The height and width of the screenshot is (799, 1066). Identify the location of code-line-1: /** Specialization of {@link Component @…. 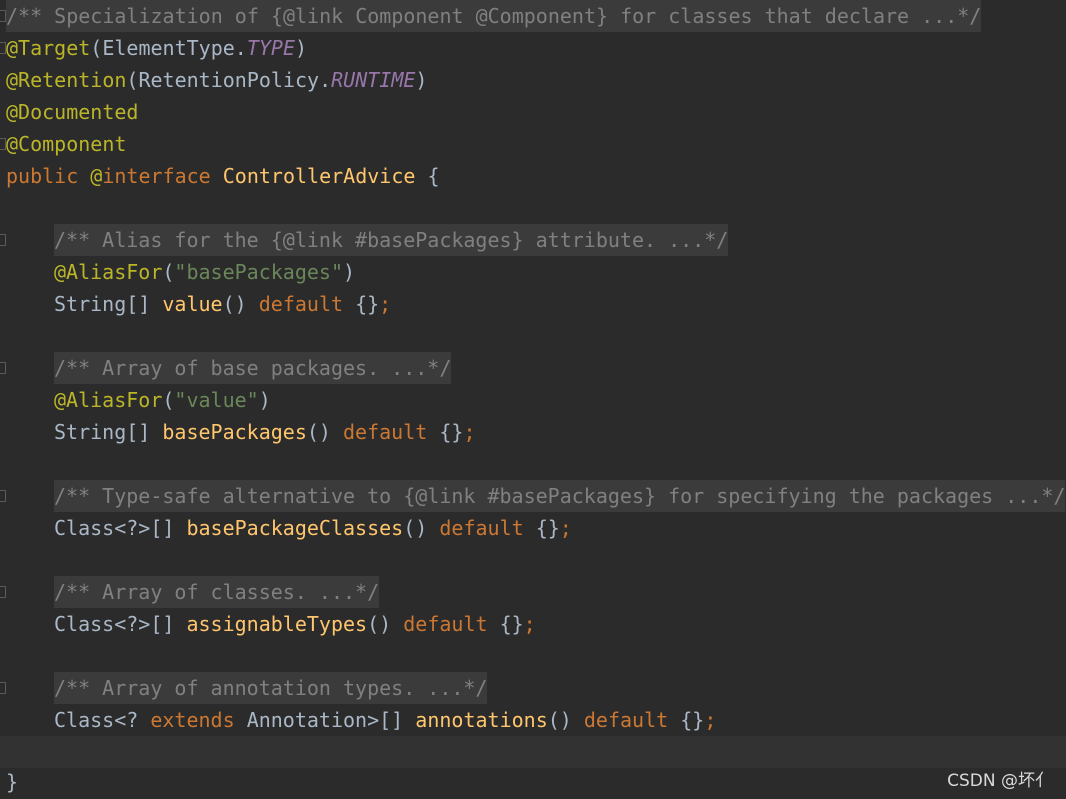
(533, 16).